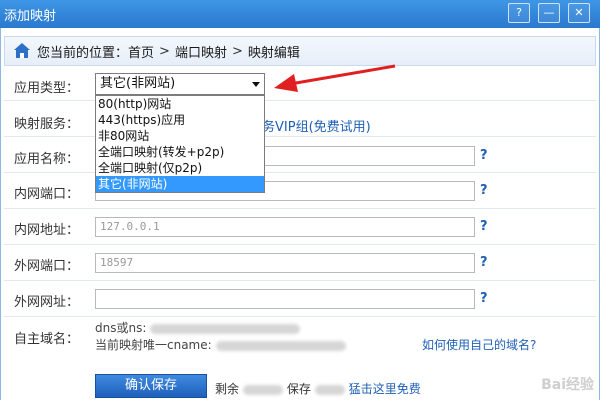 Image resolution: width=600 pixels, height=400 pixels. Describe the element at coordinates (47, 124) in the screenshot. I see `mapping-service-label: 映射服务：` at that location.